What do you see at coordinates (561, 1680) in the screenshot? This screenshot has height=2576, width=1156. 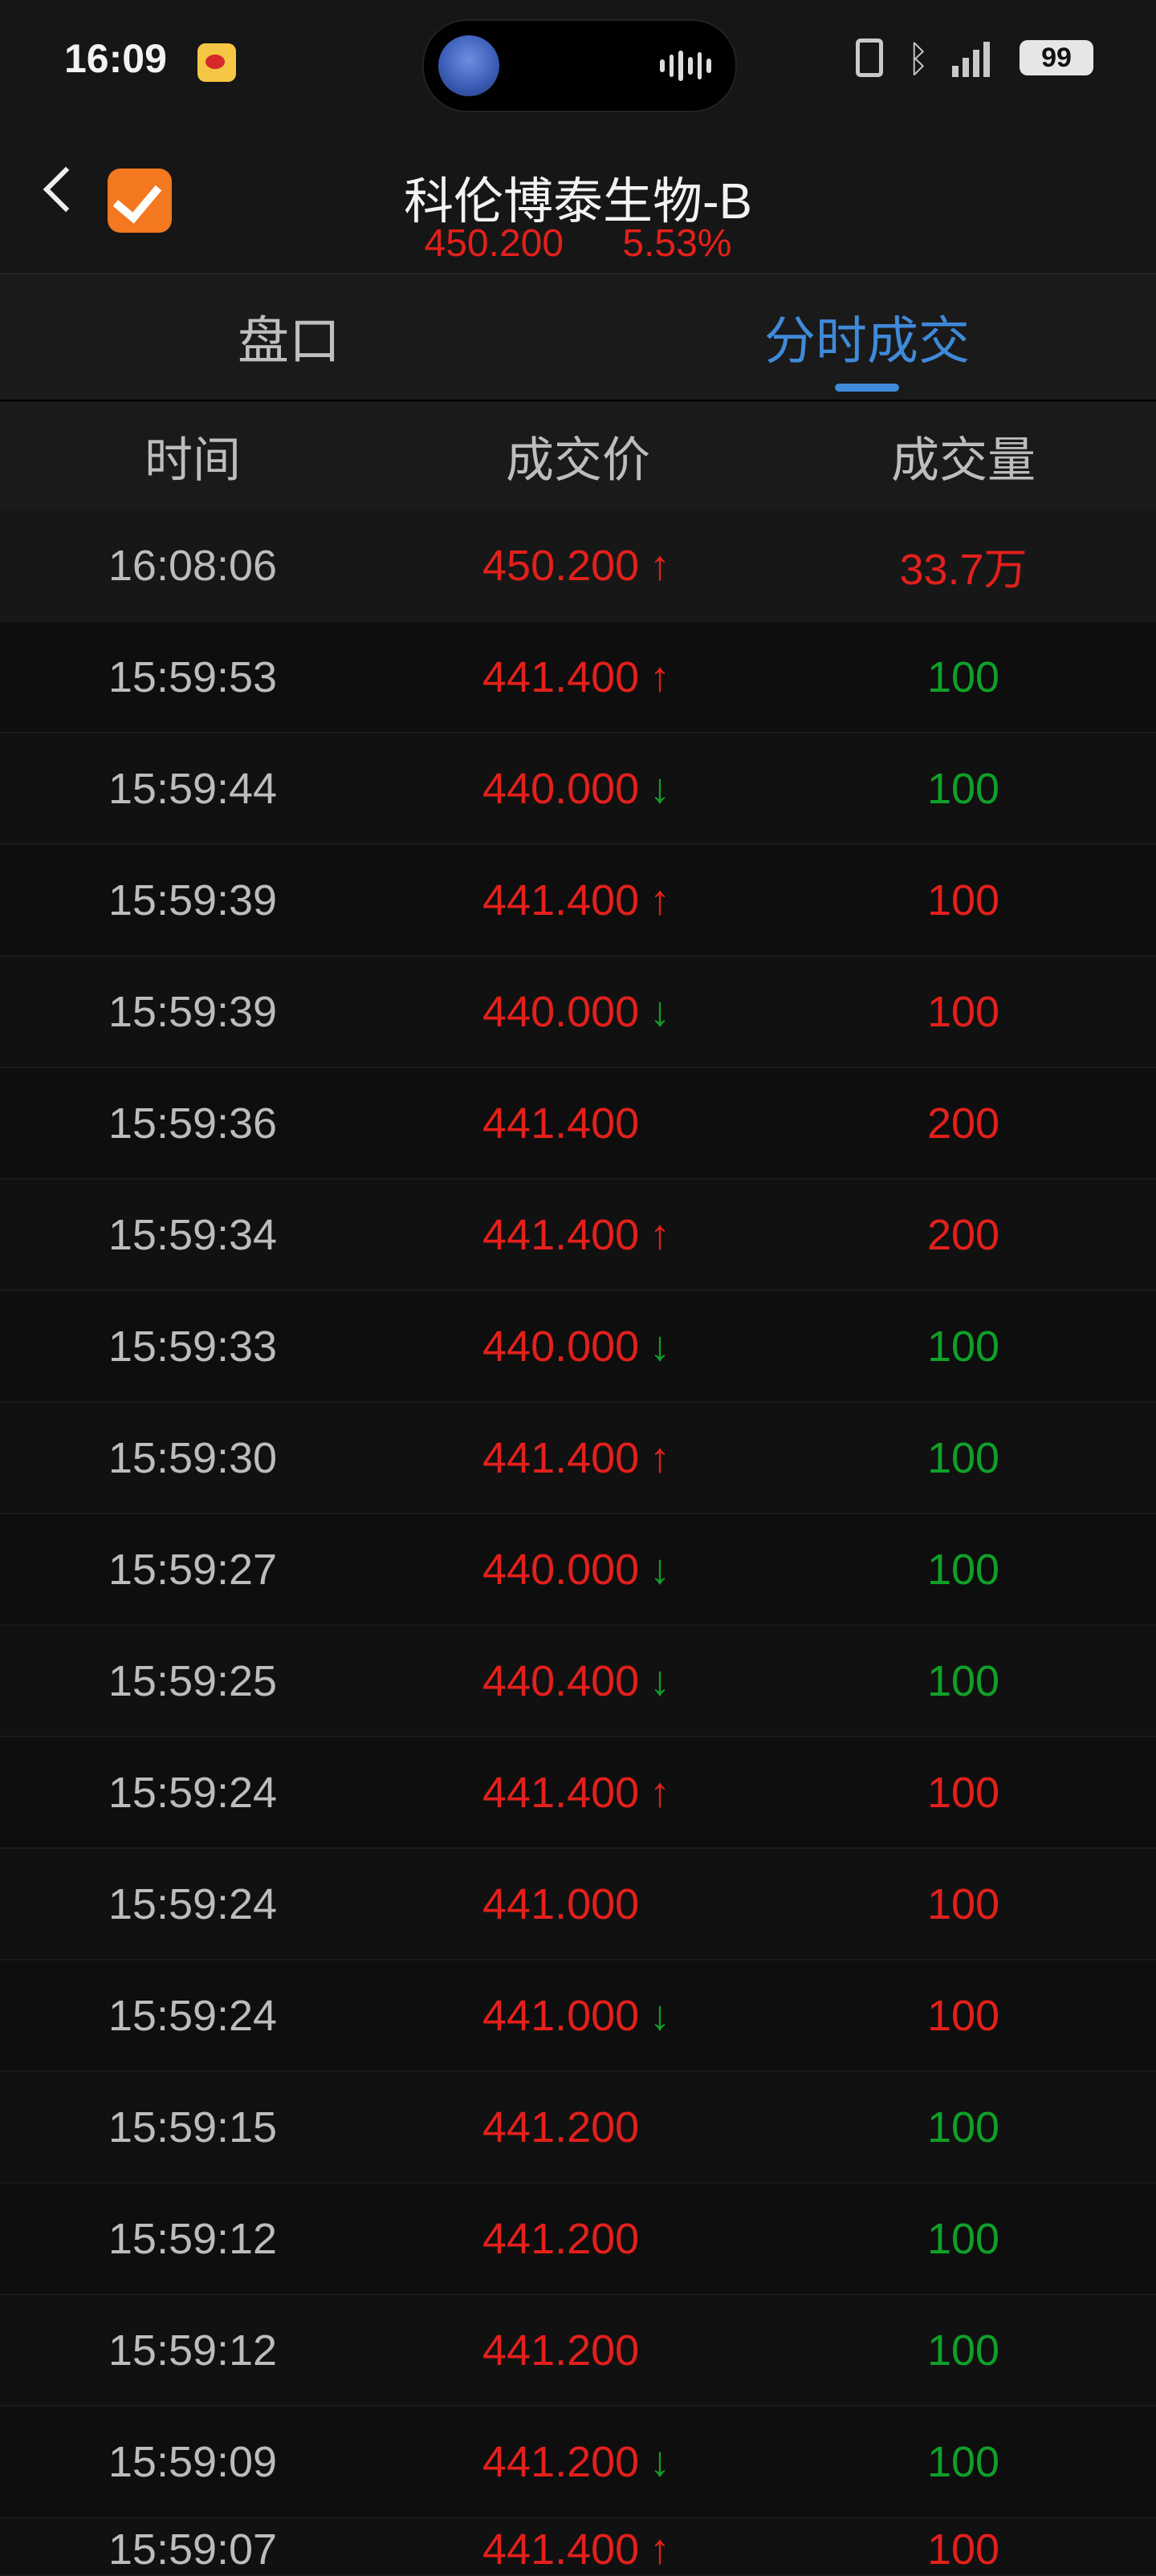 I see `trade-price: 440.400` at bounding box center [561, 1680].